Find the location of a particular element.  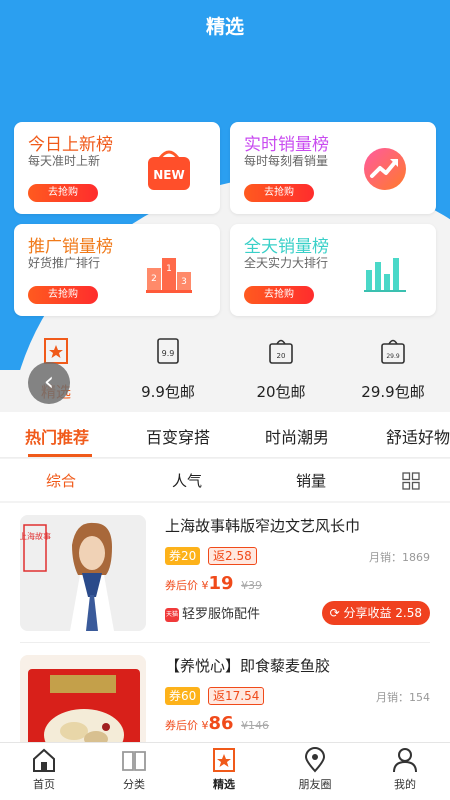

bottom-nav: 首页 分类 精选 朋友圈 我的 is located at coordinates (225, 771).